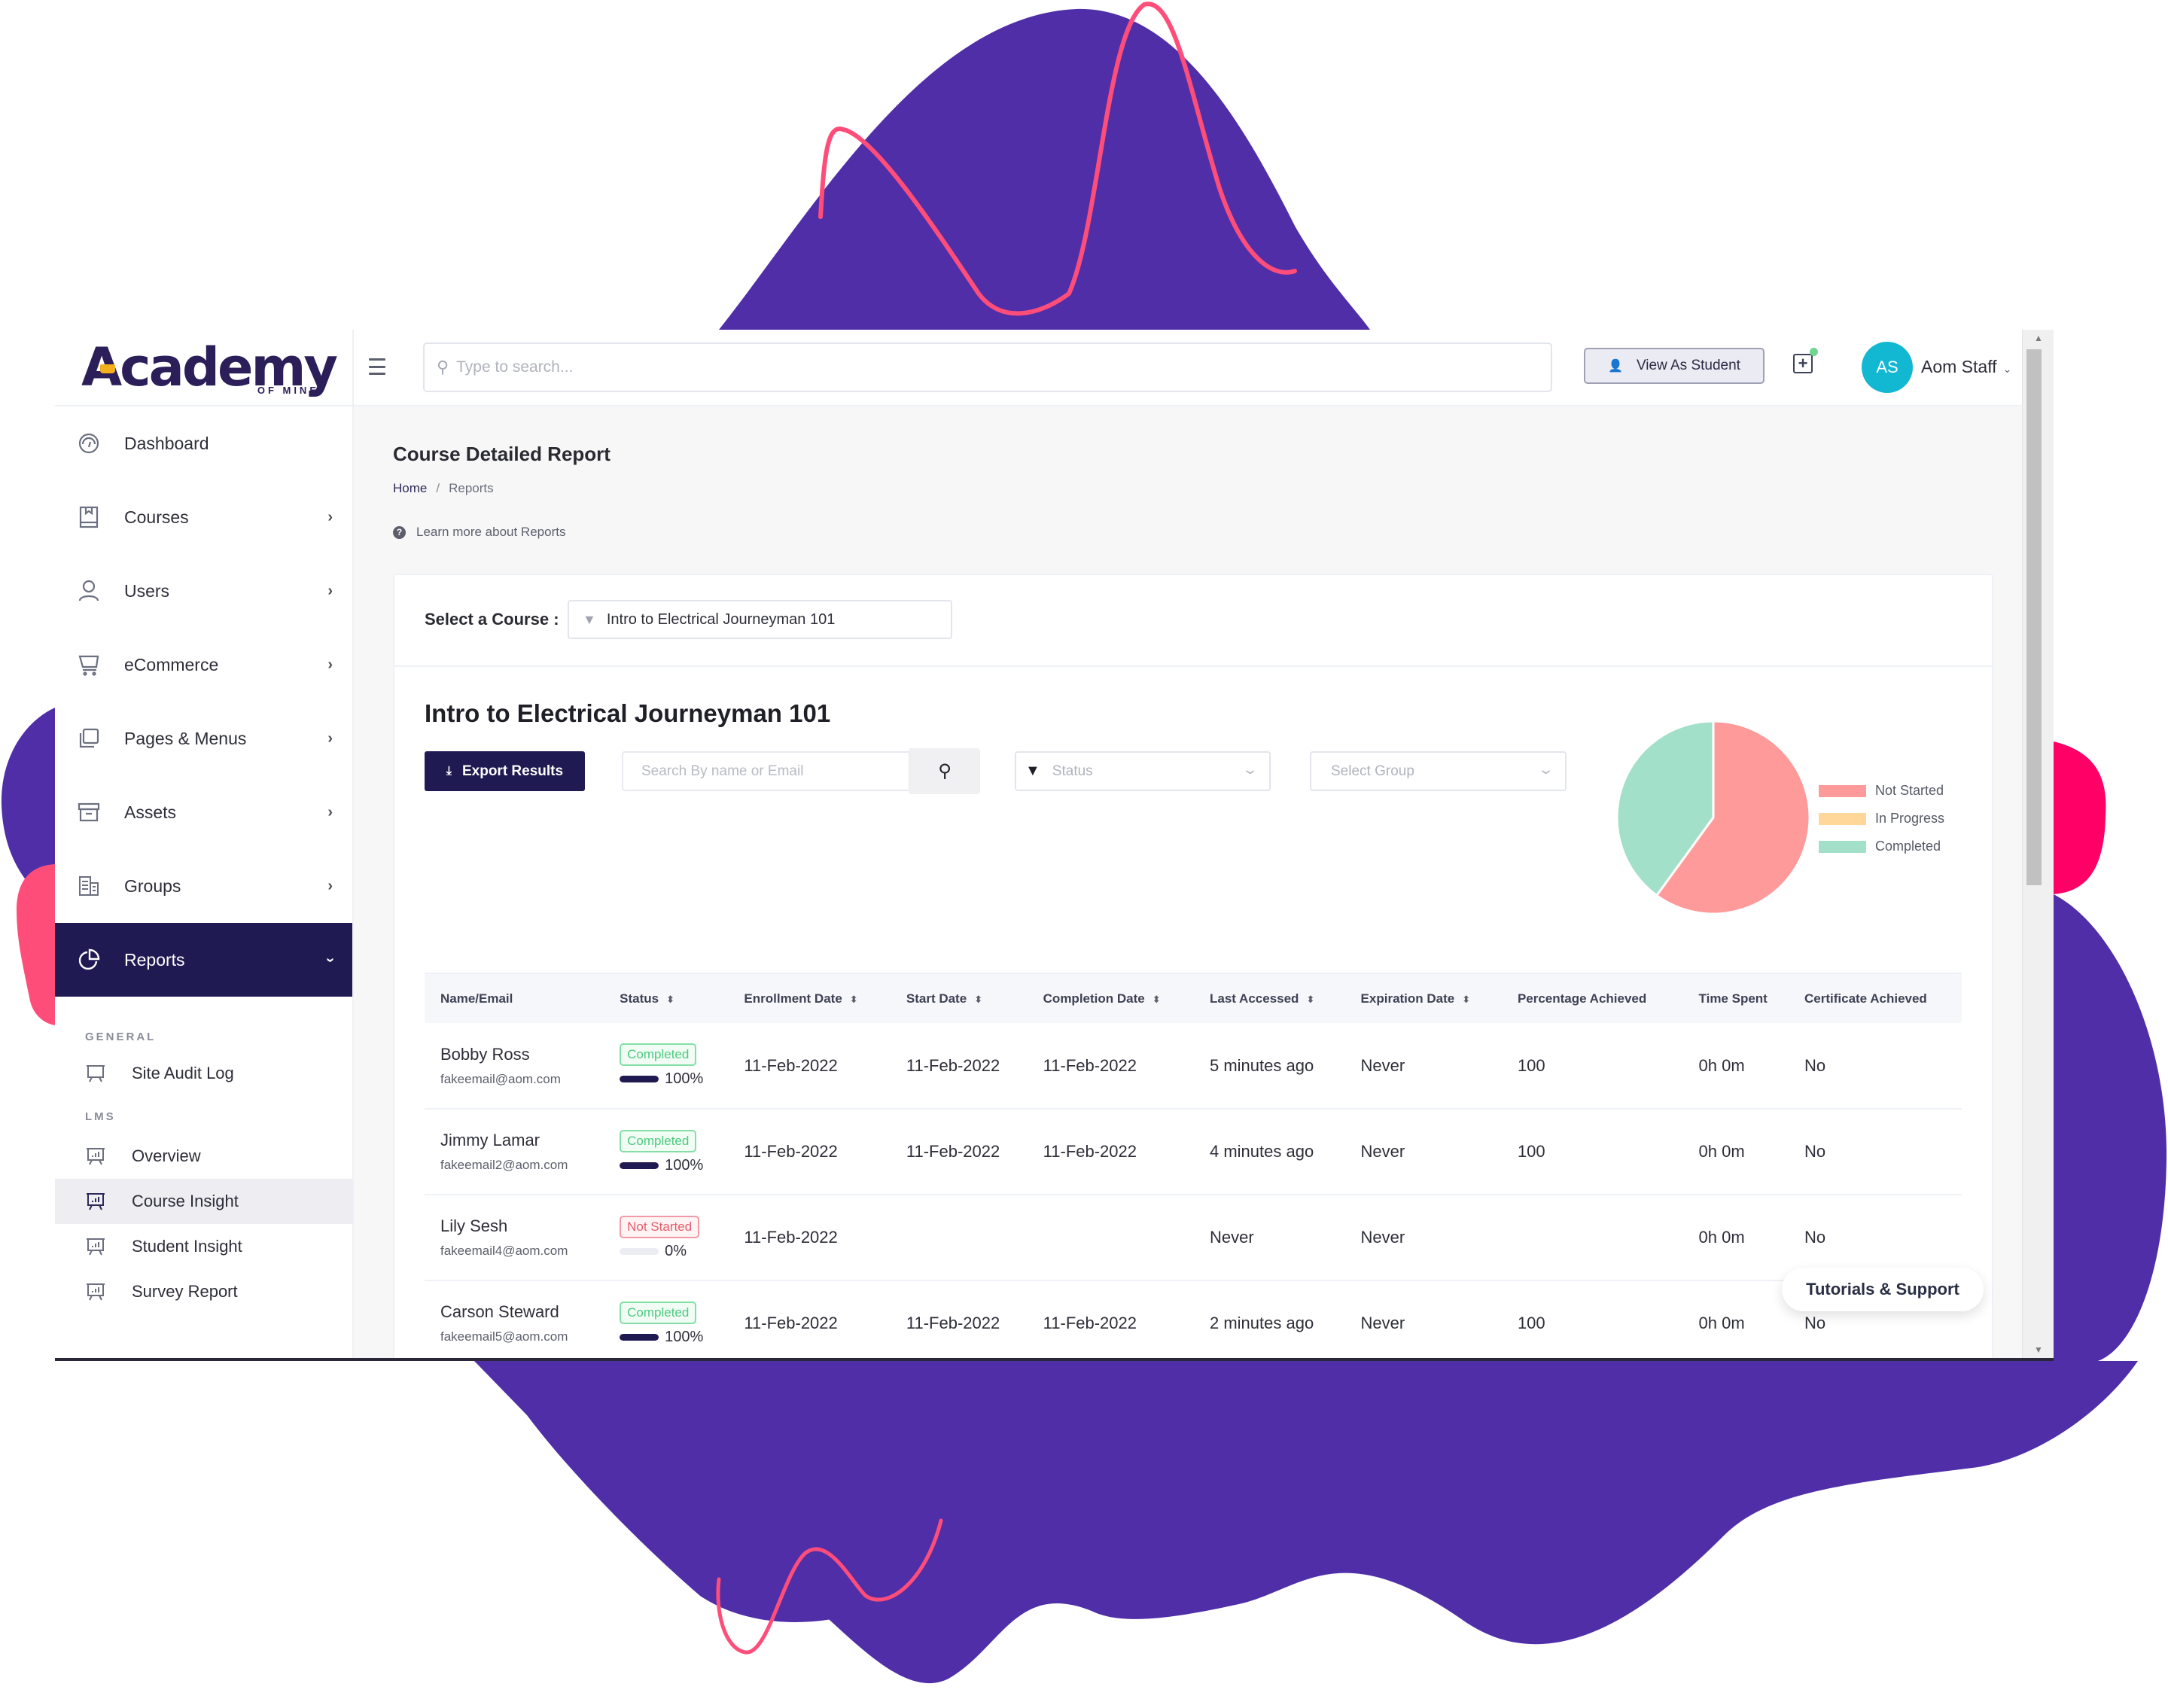 The width and height of the screenshot is (2168, 1708). Describe the element at coordinates (1881, 791) in the screenshot. I see `legend-item: Not Started` at that location.